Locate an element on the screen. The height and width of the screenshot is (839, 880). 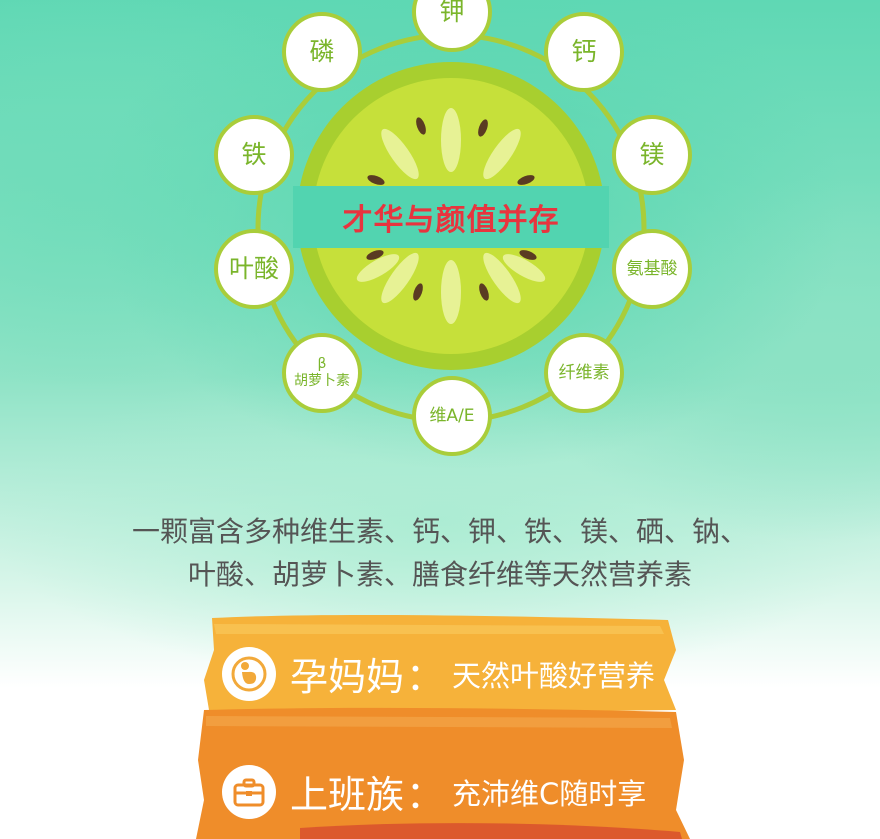
nutrient-label: β 胡萝卜素 is located at coordinates (322, 373).